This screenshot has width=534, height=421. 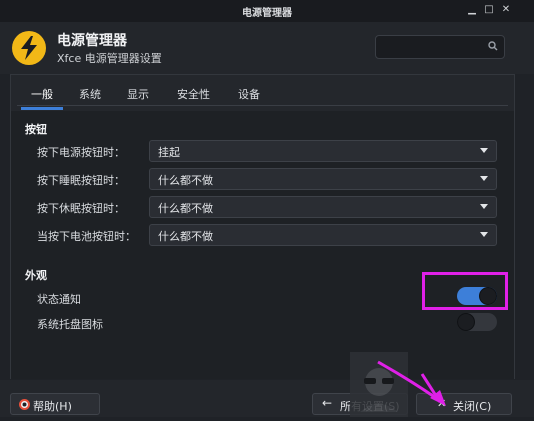 I want to click on search-input, so click(x=440, y=47).